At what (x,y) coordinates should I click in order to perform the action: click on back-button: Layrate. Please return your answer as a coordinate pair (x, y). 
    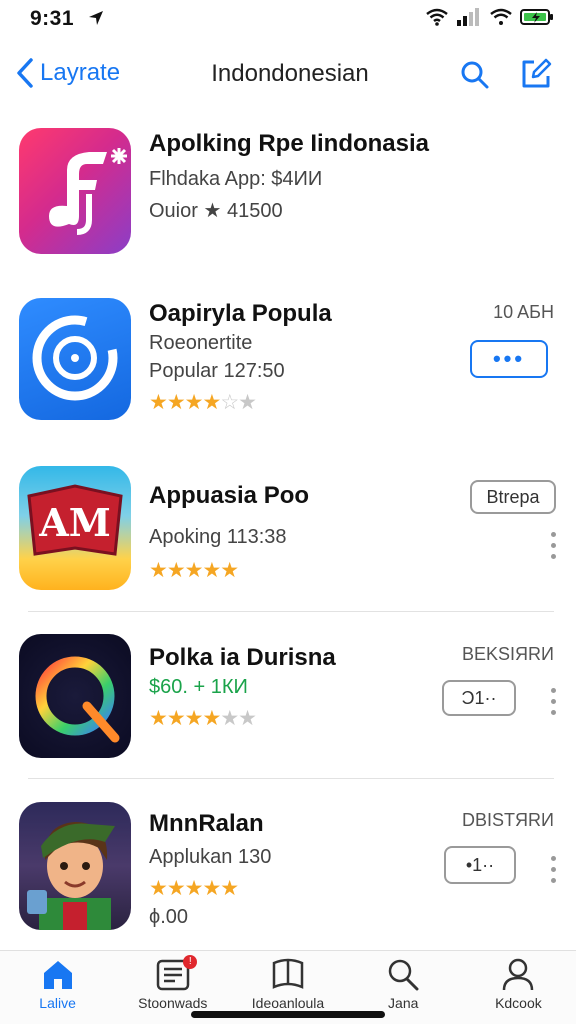
    Looking at the image, I should click on (68, 73).